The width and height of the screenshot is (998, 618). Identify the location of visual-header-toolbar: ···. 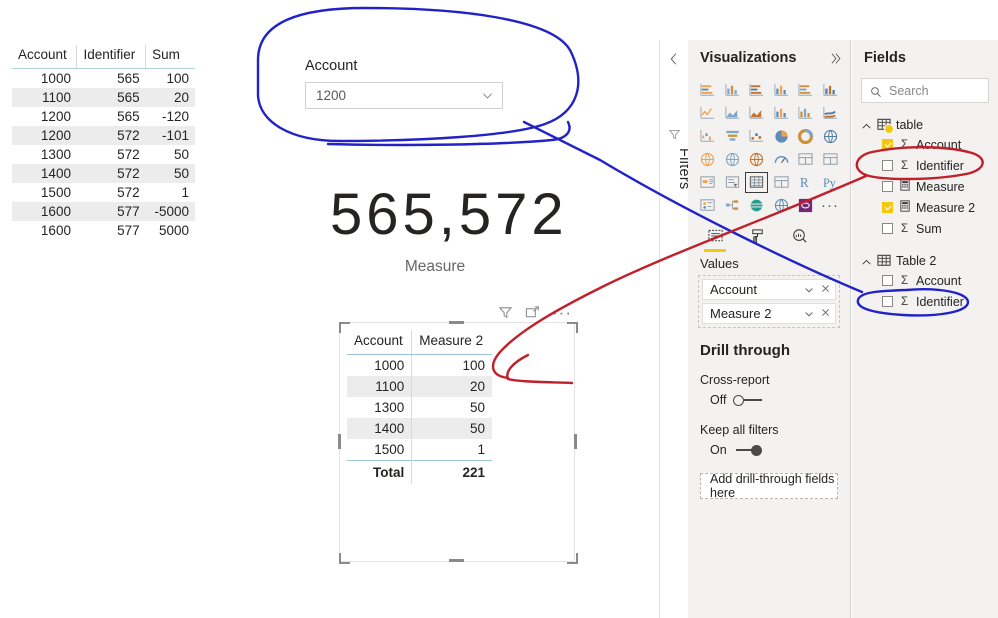
(537, 312).